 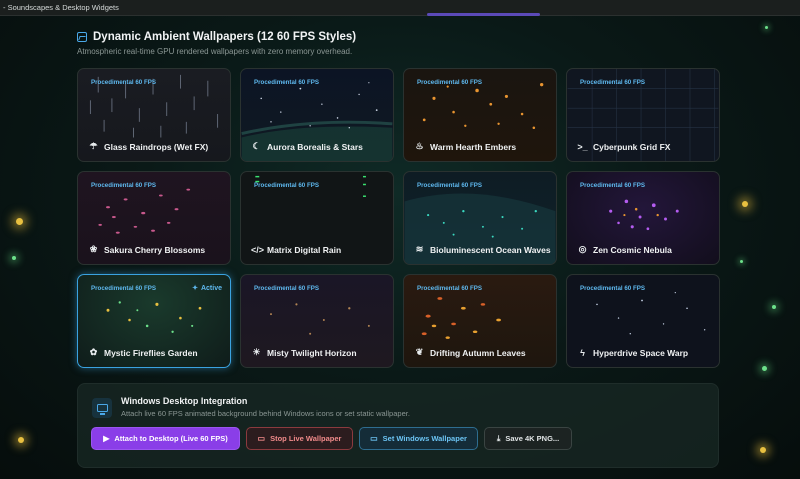 I want to click on wallpaper-label: </> Matrix Digital Rain, so click(x=296, y=250).